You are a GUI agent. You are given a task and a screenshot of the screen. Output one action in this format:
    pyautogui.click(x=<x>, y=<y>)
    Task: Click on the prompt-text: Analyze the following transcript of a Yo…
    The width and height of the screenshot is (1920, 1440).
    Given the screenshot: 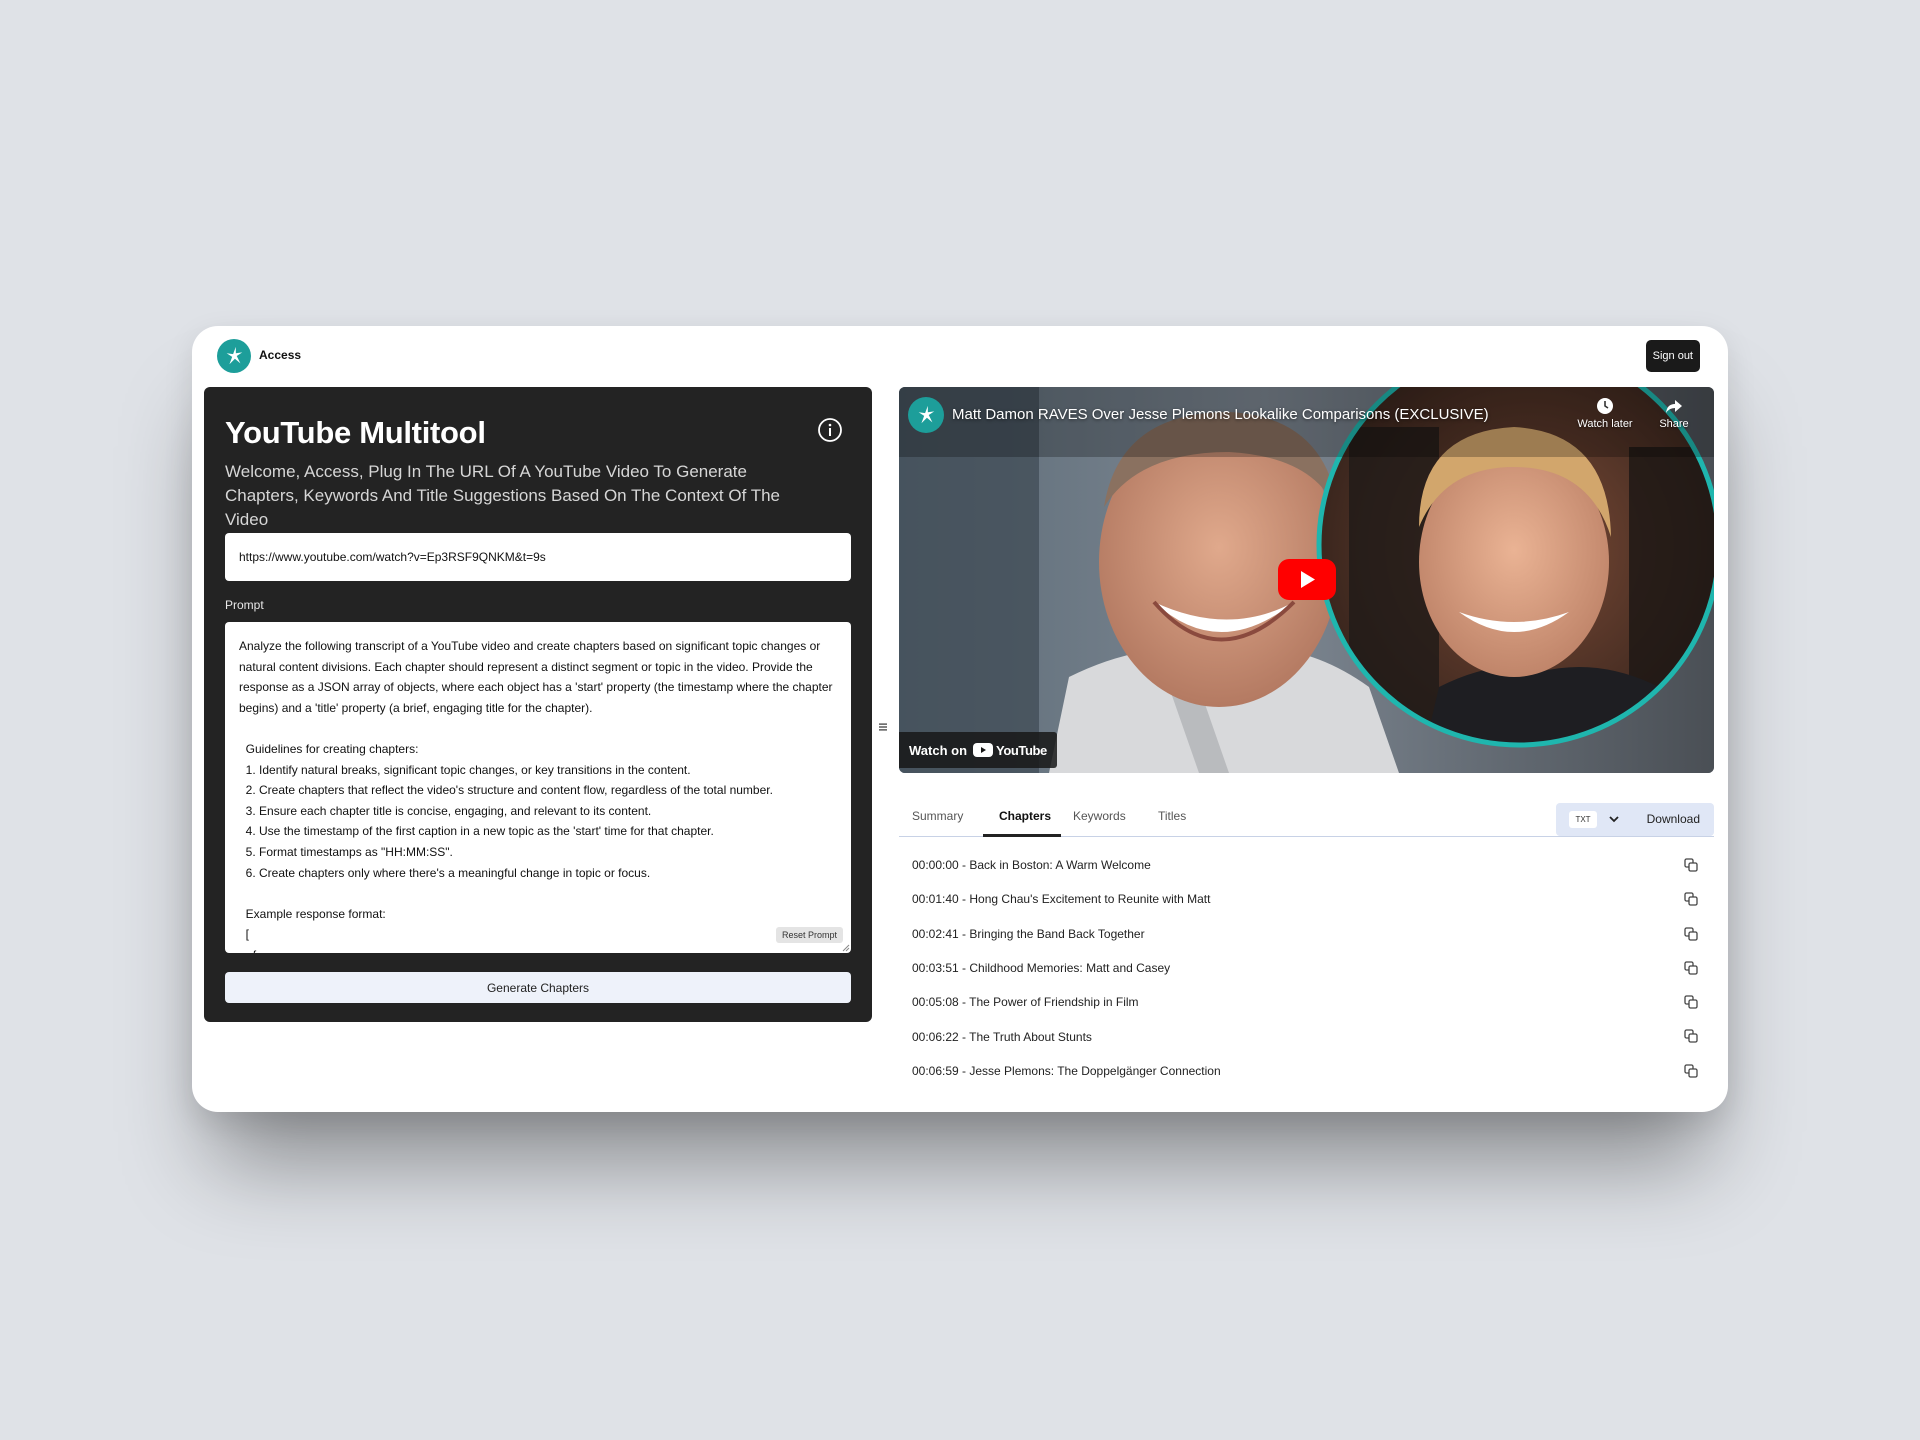 What is the action you would take?
    pyautogui.click(x=536, y=794)
    